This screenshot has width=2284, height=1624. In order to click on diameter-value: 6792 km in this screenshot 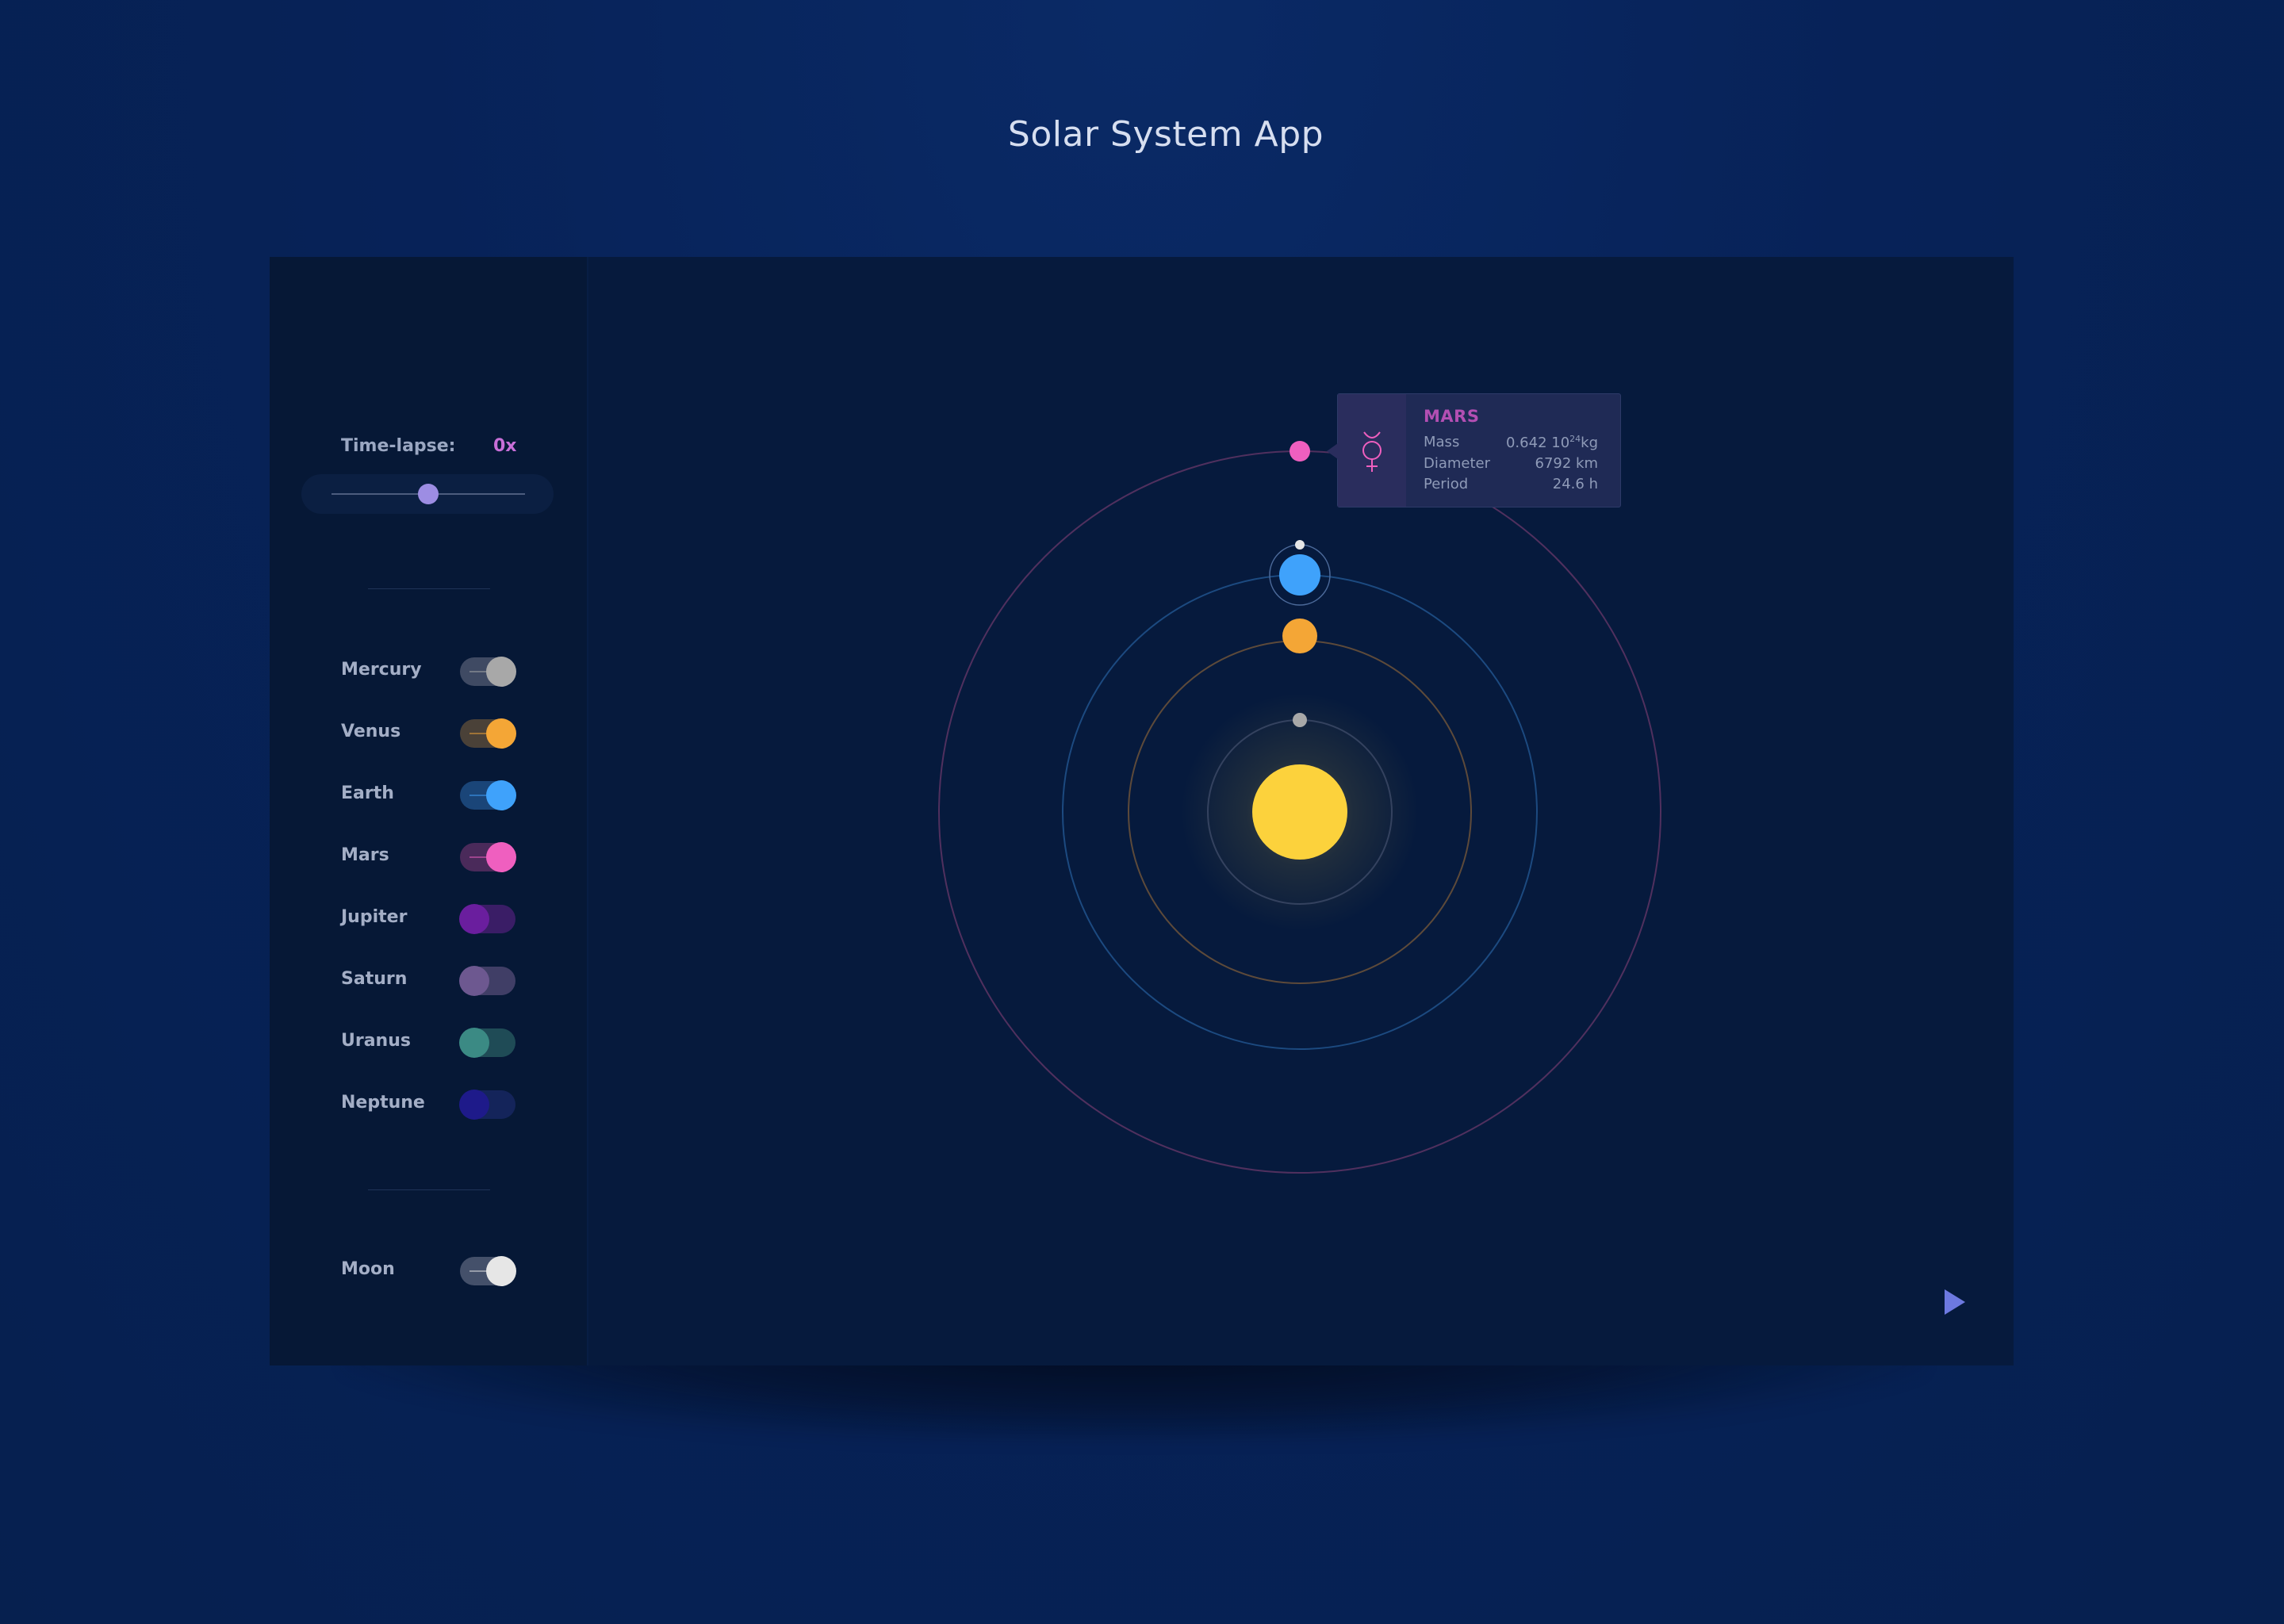, I will do `click(1567, 463)`.